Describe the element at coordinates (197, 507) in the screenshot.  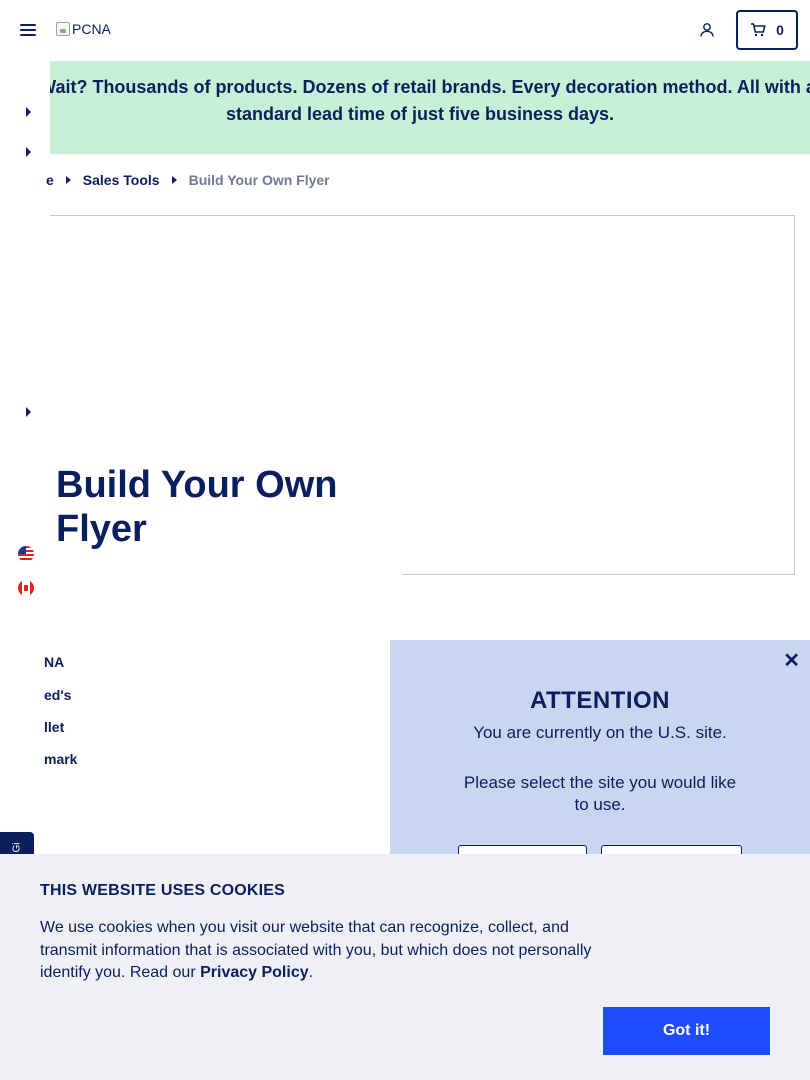
I see `page-title: Build Your Own Flyer` at that location.